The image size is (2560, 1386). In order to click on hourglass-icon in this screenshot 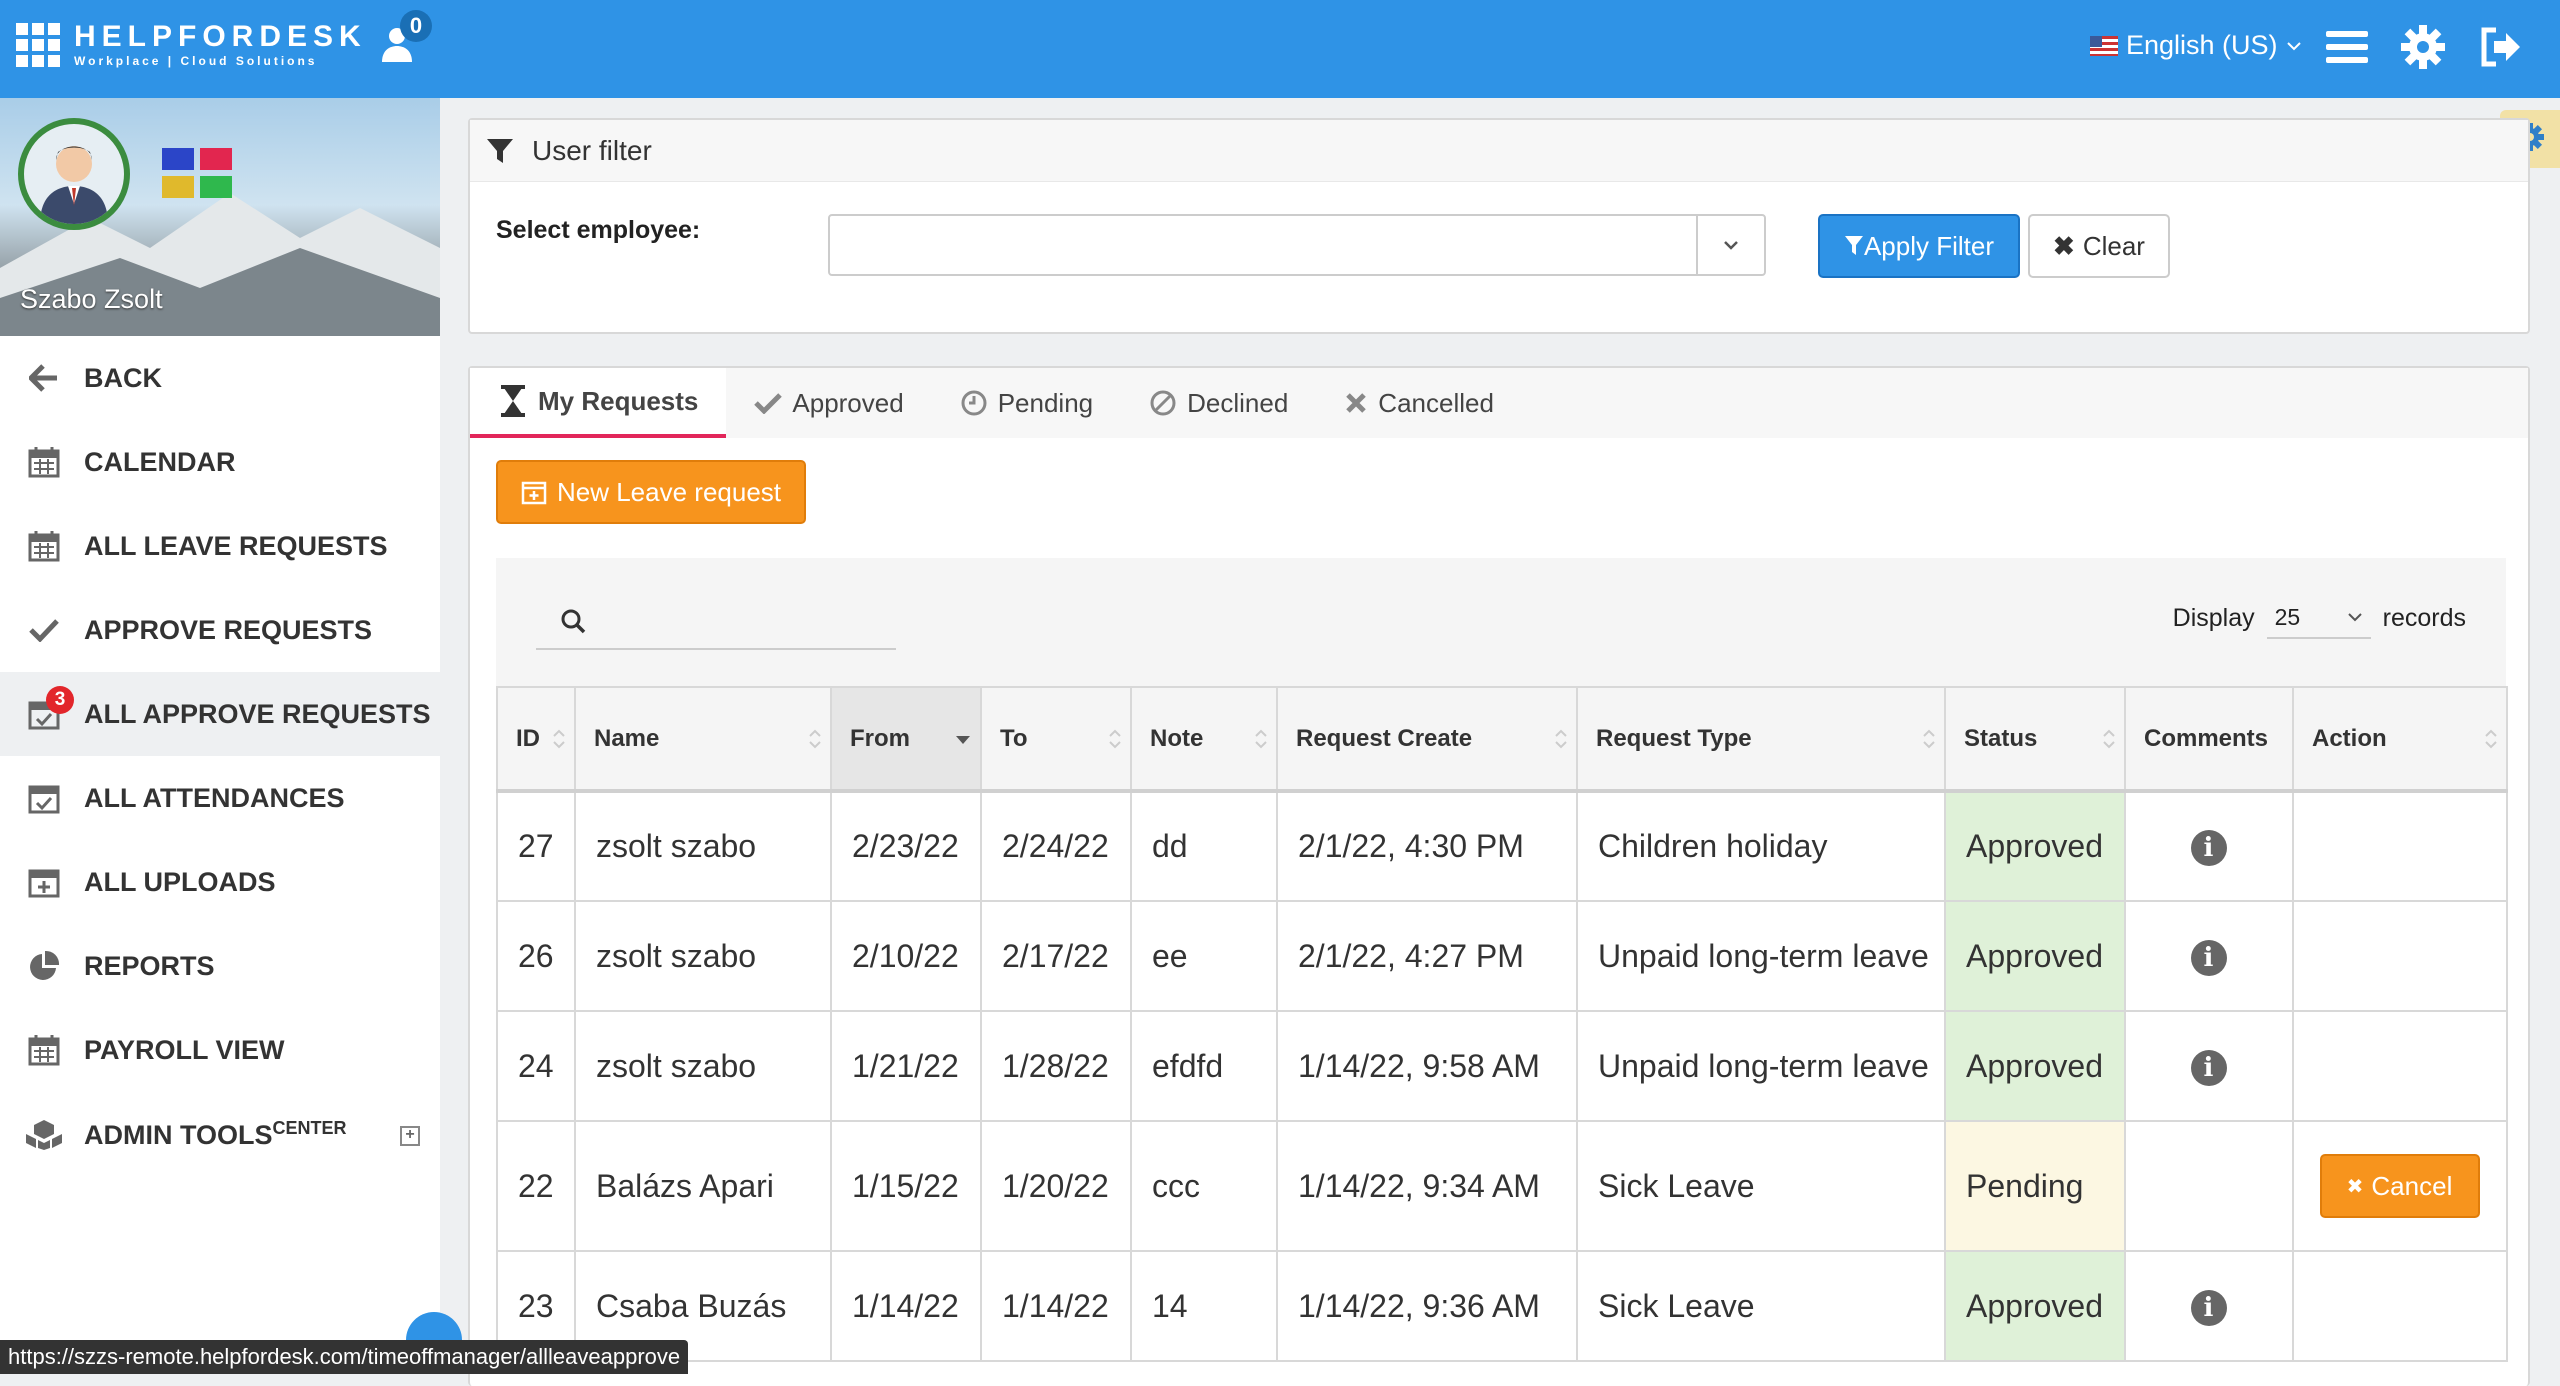, I will do `click(513, 401)`.